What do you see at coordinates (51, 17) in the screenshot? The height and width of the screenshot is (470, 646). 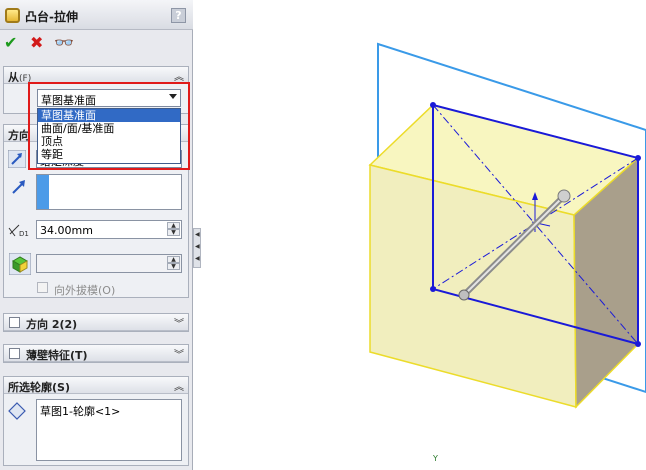 I see `panel-title: 凸台-拉伸` at bounding box center [51, 17].